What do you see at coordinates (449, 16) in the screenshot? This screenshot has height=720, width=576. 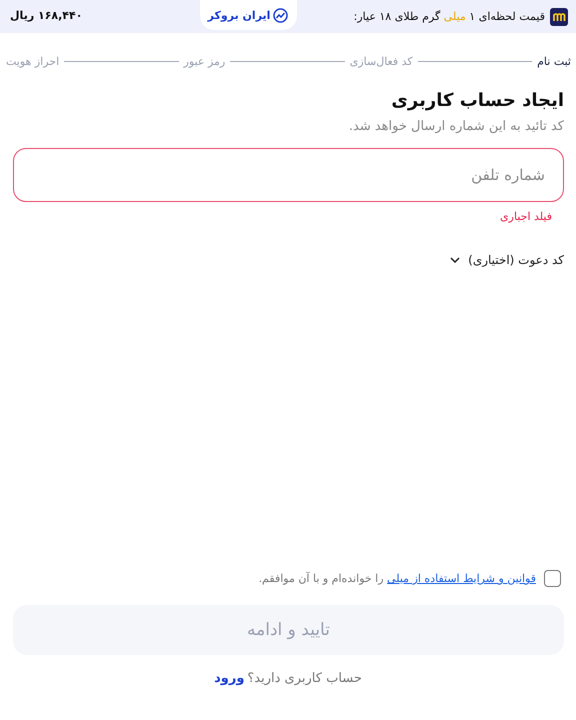 I see `price-label: قیمت لحظه‌ای ۱ میلی گرم طلای ۱۸ عیار:` at bounding box center [449, 16].